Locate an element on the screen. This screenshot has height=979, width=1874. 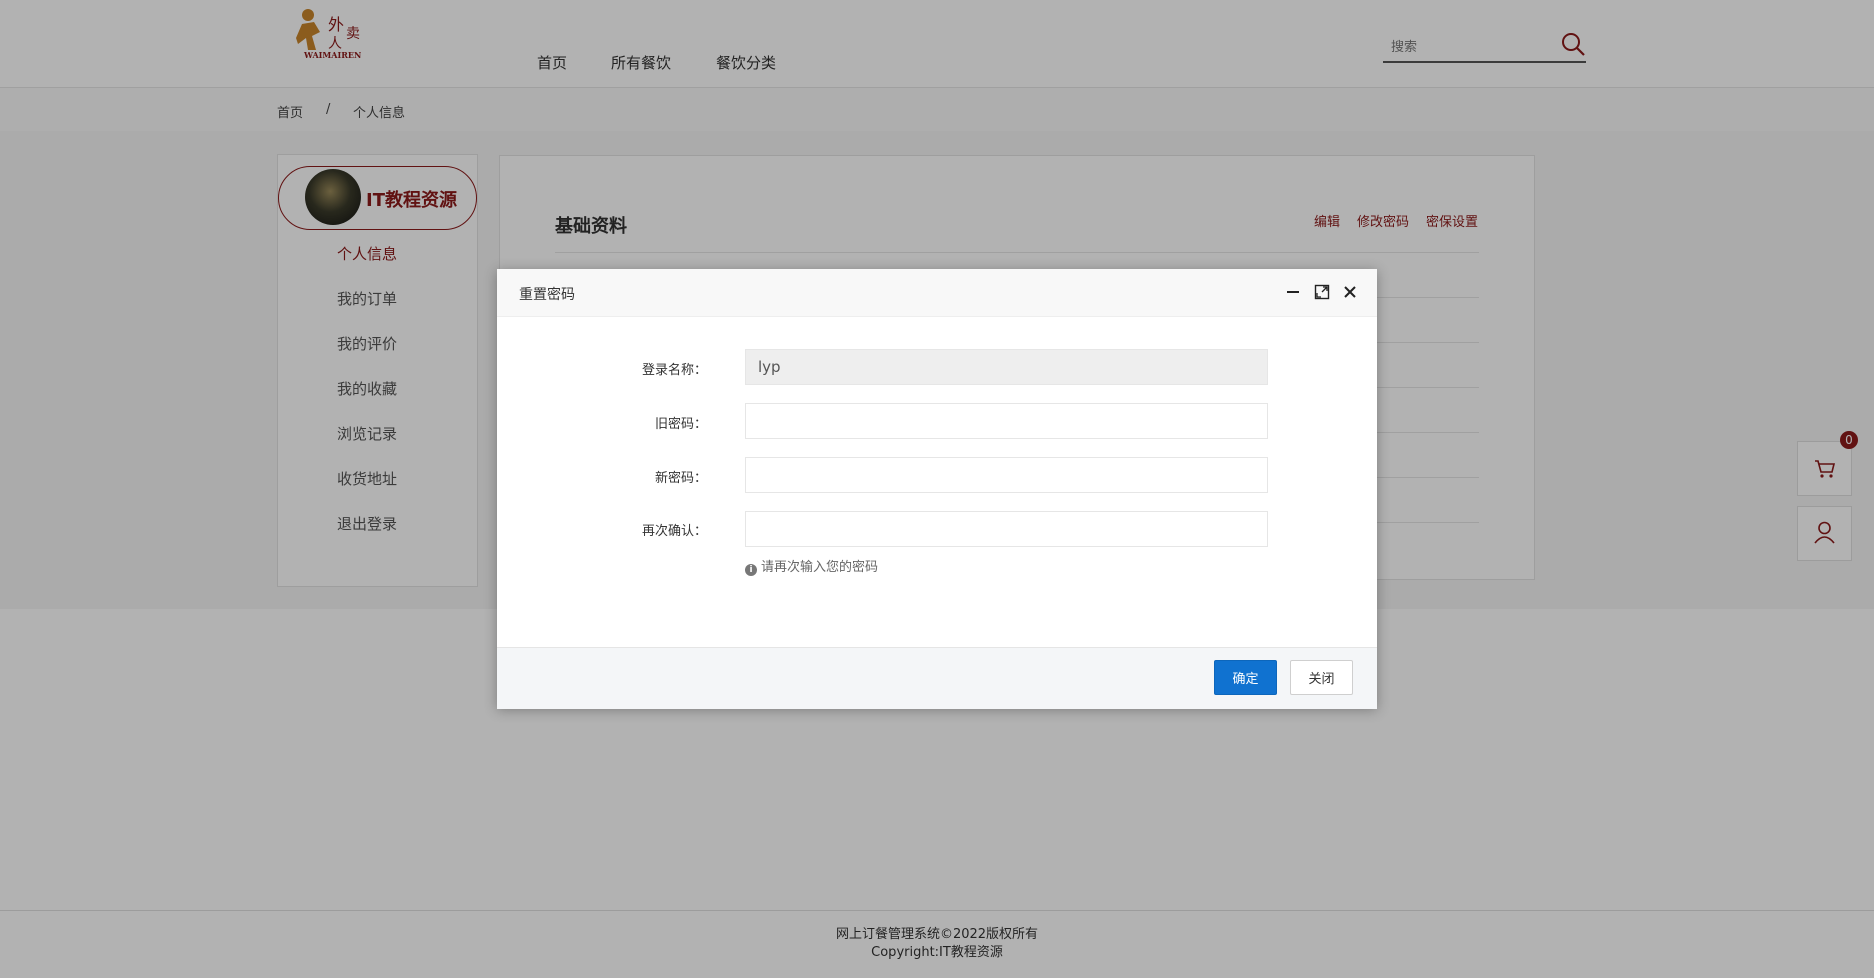
confirm-password-label: 再次确认： is located at coordinates (674, 531).